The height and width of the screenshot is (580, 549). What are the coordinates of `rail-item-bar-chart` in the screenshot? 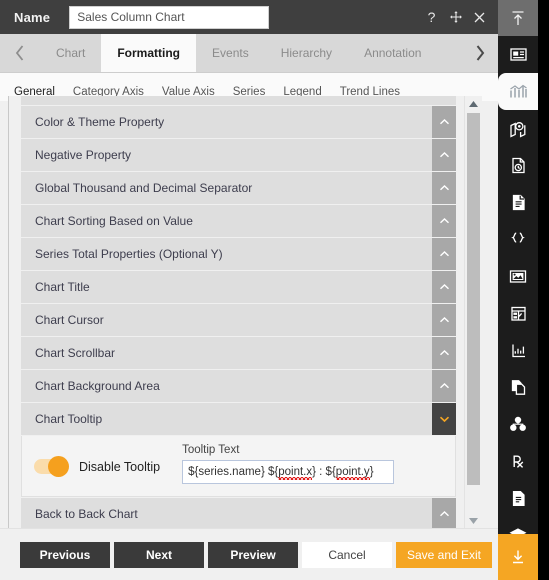 It's located at (518, 91).